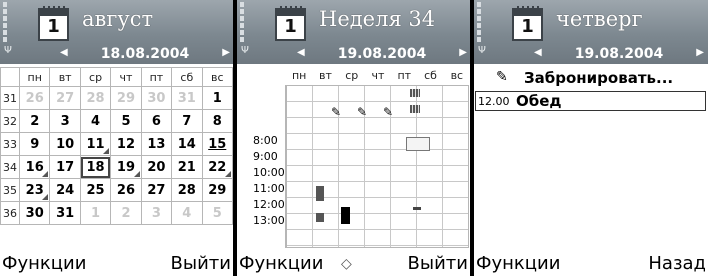 This screenshot has height=276, width=708. Describe the element at coordinates (10, 144) in the screenshot. I see `week-number: 33` at that location.